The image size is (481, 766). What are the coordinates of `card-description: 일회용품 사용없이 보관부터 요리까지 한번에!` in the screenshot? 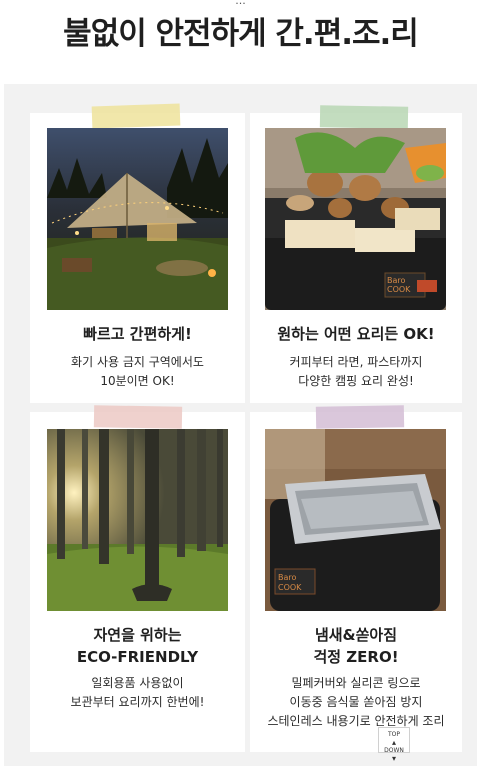 It's located at (137, 692).